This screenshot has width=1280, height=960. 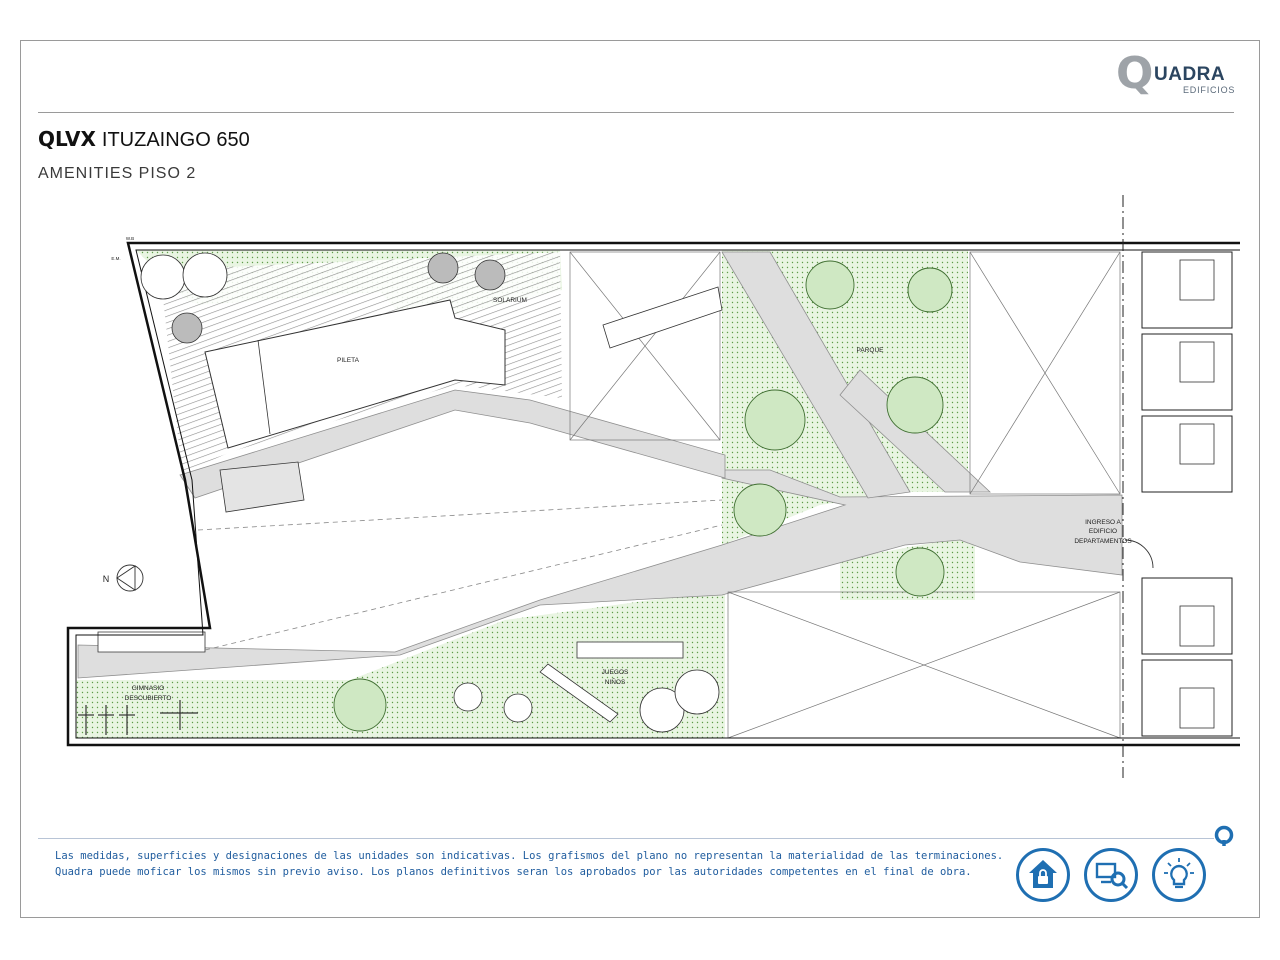 I want to click on label-north: N, so click(x=106, y=579).